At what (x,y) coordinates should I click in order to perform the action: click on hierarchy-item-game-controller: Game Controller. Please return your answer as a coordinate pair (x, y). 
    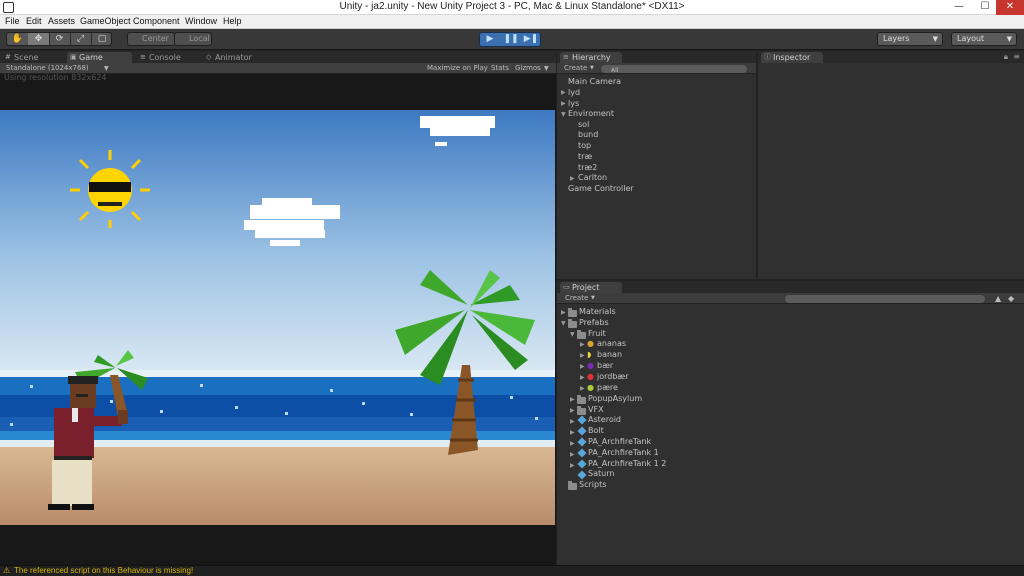
    Looking at the image, I should click on (601, 188).